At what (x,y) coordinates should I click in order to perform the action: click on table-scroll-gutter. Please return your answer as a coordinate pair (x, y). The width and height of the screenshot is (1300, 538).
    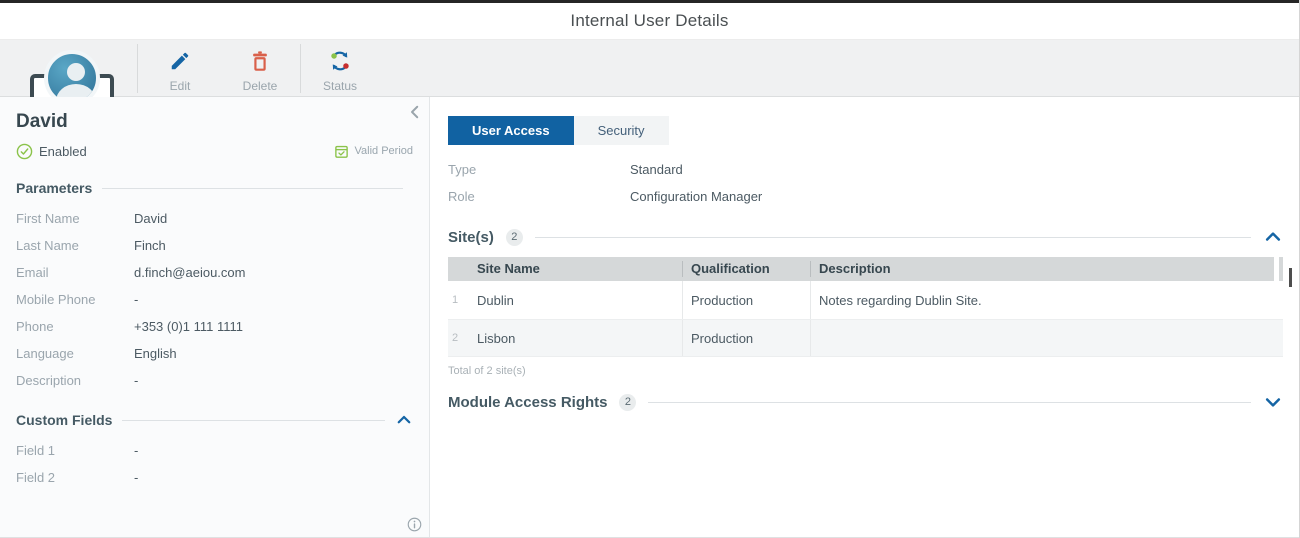
    Looking at the image, I should click on (1276, 269).